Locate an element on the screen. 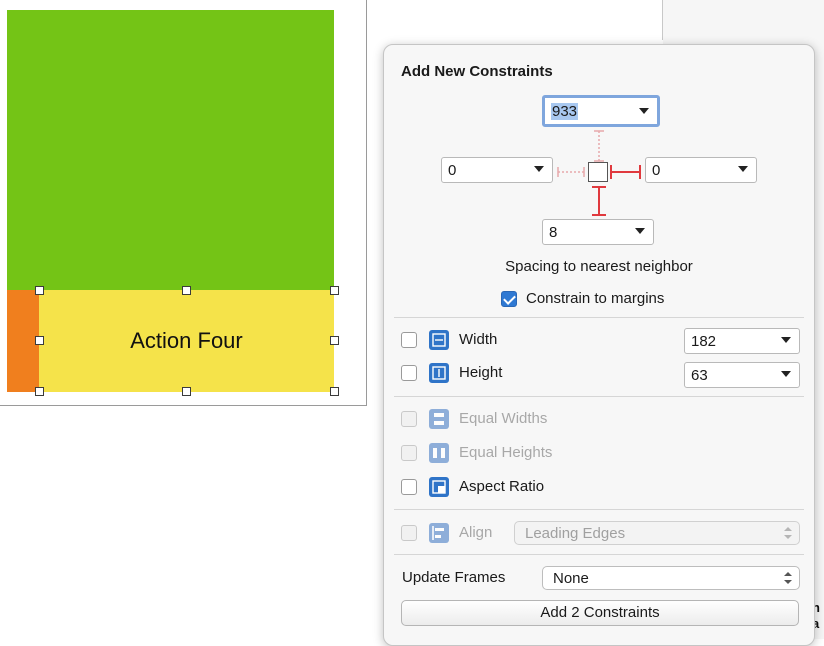 The height and width of the screenshot is (646, 824). width-constraint-icon is located at coordinates (439, 340).